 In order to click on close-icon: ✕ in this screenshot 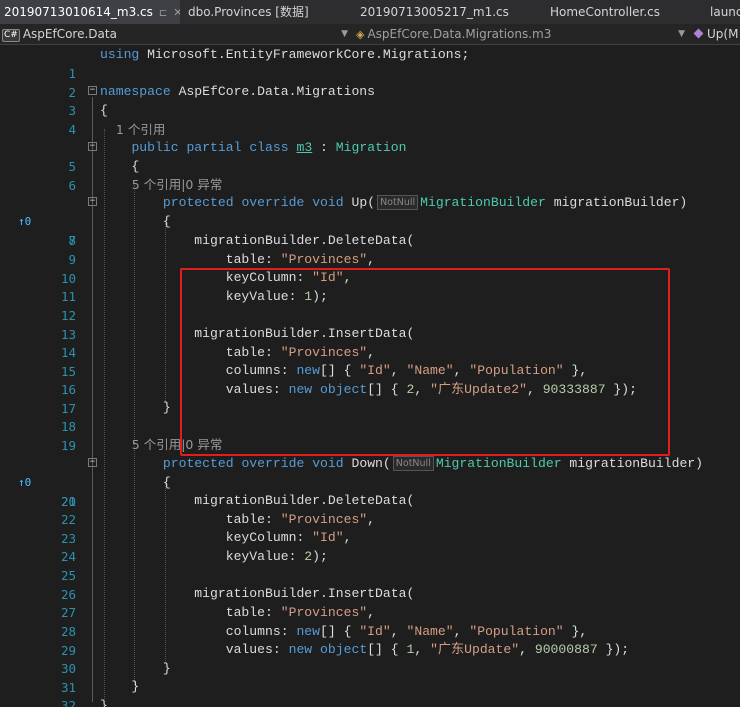, I will do `click(176, 12)`.